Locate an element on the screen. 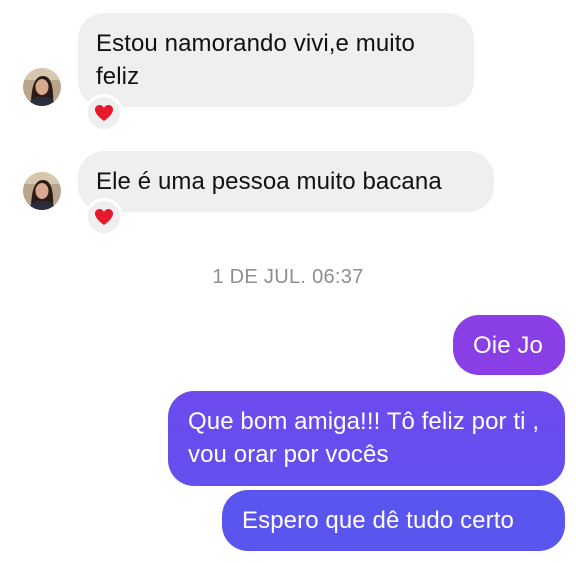 This screenshot has height=563, width=576. incoming-message-bubble: Ele é uma pessoa muito bacana is located at coordinates (286, 181).